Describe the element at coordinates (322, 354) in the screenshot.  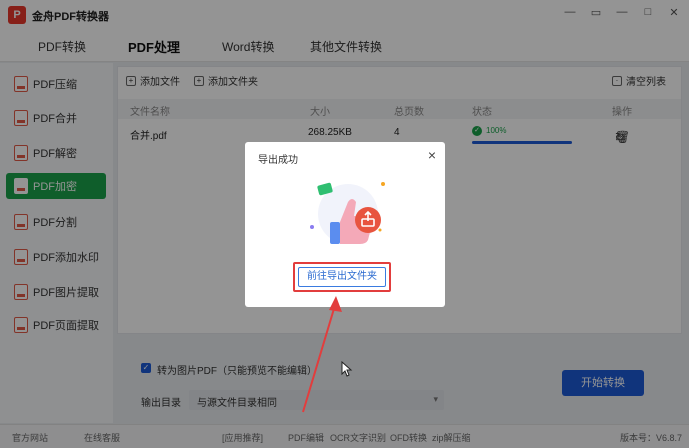
I see `annotation-arrow` at that location.